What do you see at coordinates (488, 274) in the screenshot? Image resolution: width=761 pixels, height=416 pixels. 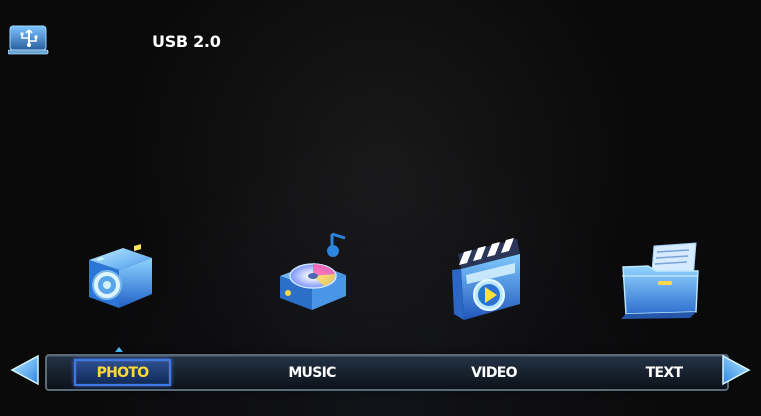 I see `clapperboard-icon` at bounding box center [488, 274].